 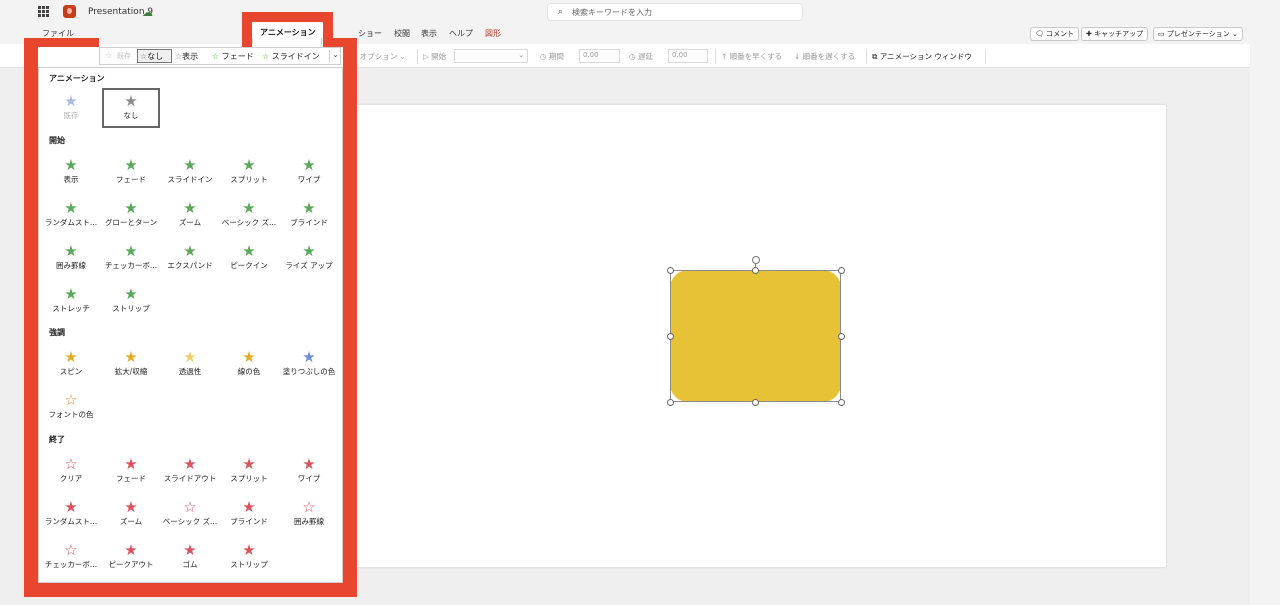 I want to click on exit-item: ★ スライドアウト, so click(x=190, y=472).